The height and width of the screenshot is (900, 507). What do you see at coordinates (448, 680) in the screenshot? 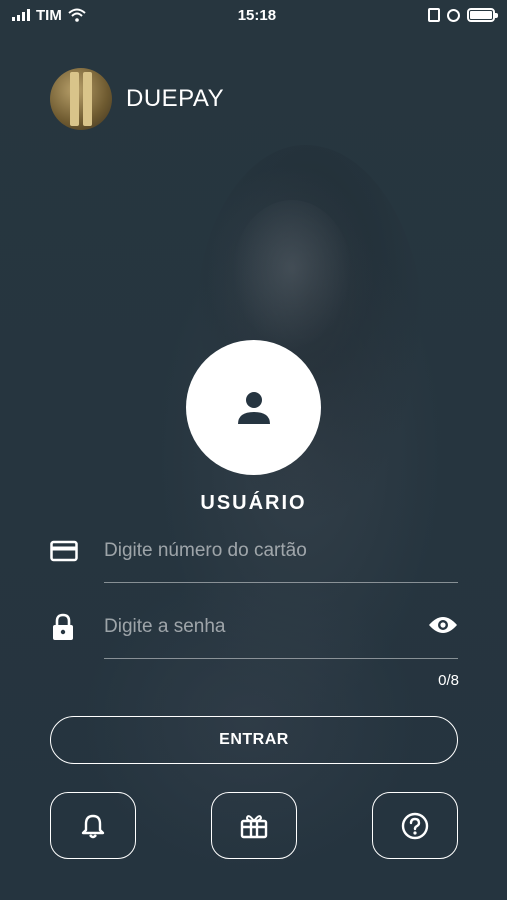
I see `password-counter: 0/8` at bounding box center [448, 680].